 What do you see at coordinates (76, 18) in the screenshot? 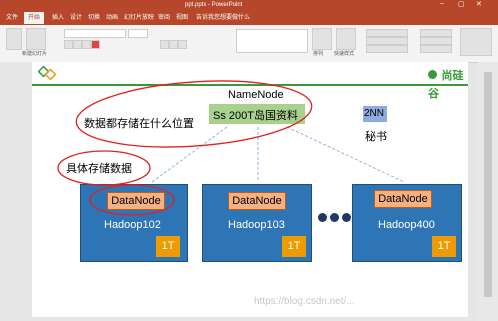
I see `tab-design: 设计` at bounding box center [76, 18].